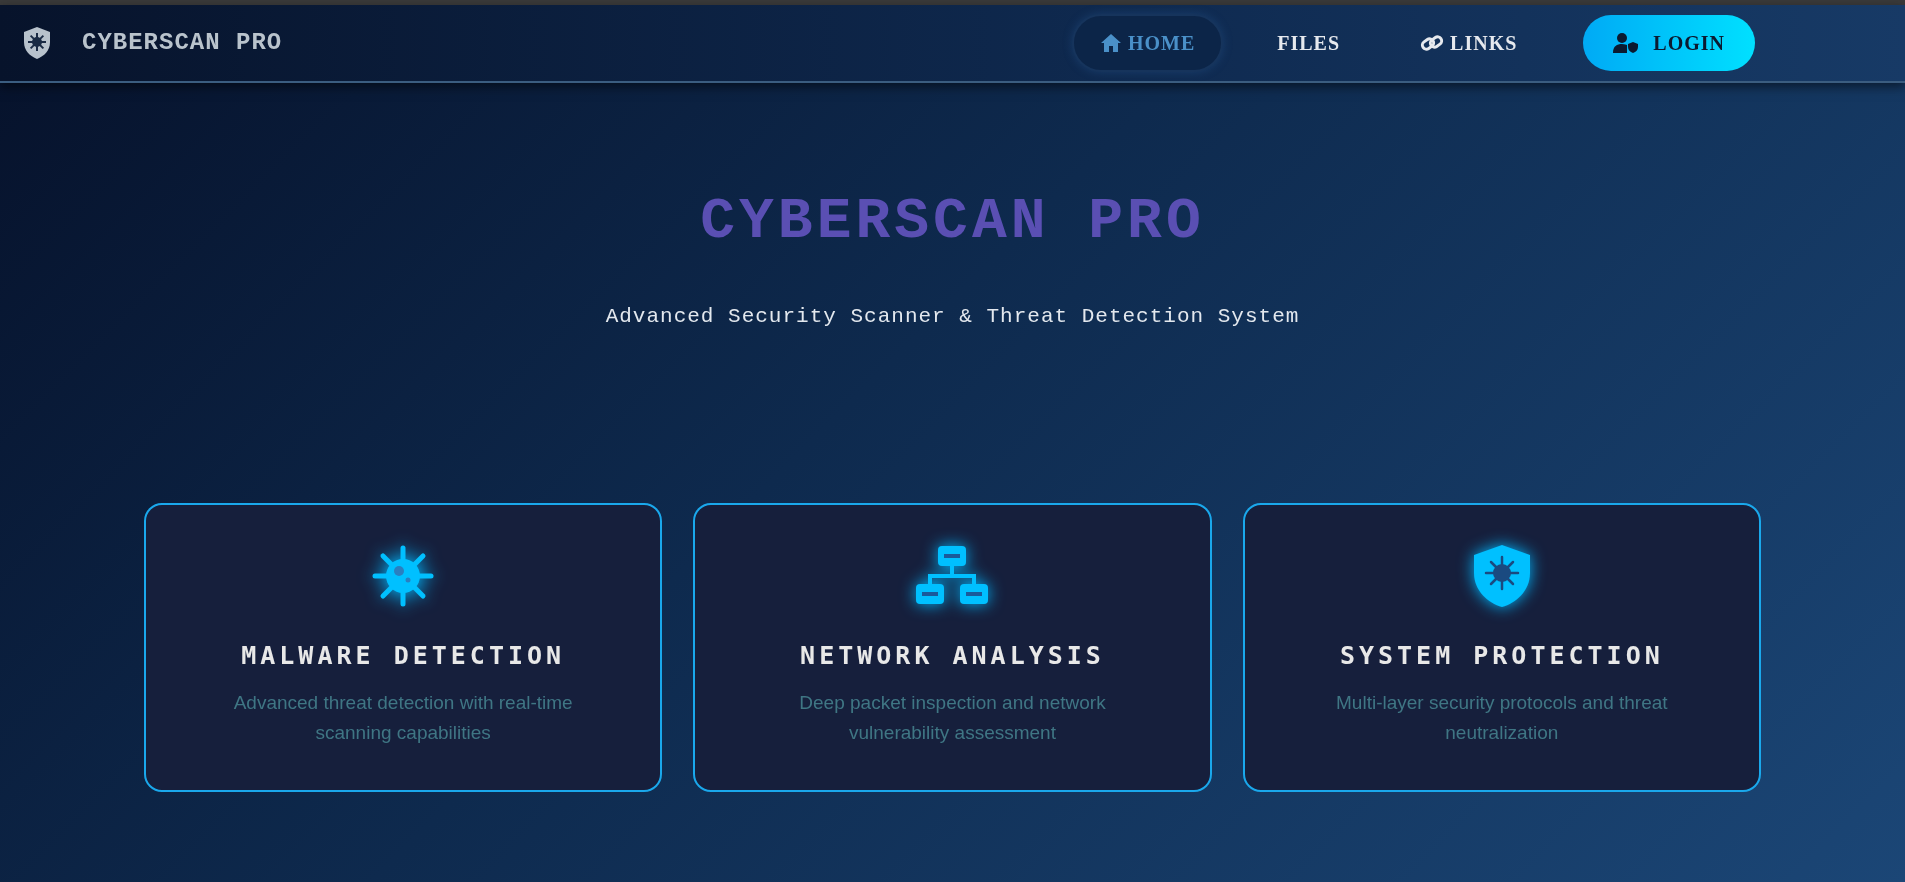  Describe the element at coordinates (37, 43) in the screenshot. I see `shield-logo-icon` at that location.